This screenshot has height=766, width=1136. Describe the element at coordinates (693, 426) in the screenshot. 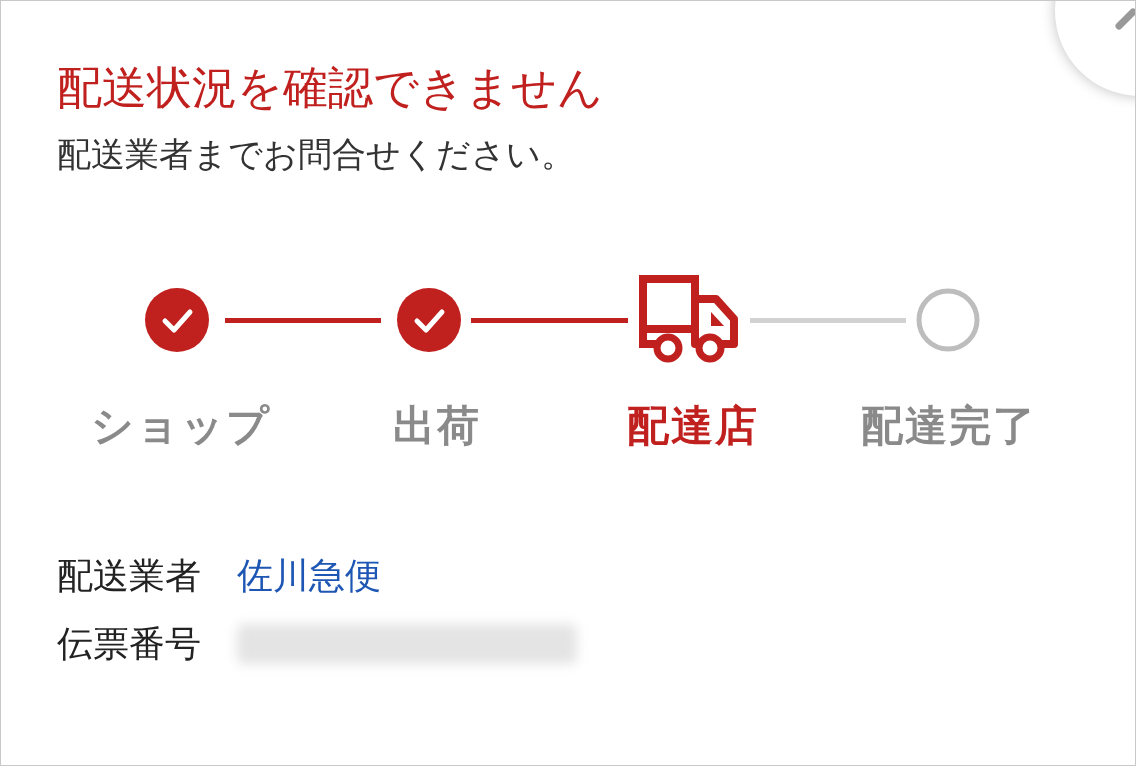

I see `step-label: 配達店` at that location.